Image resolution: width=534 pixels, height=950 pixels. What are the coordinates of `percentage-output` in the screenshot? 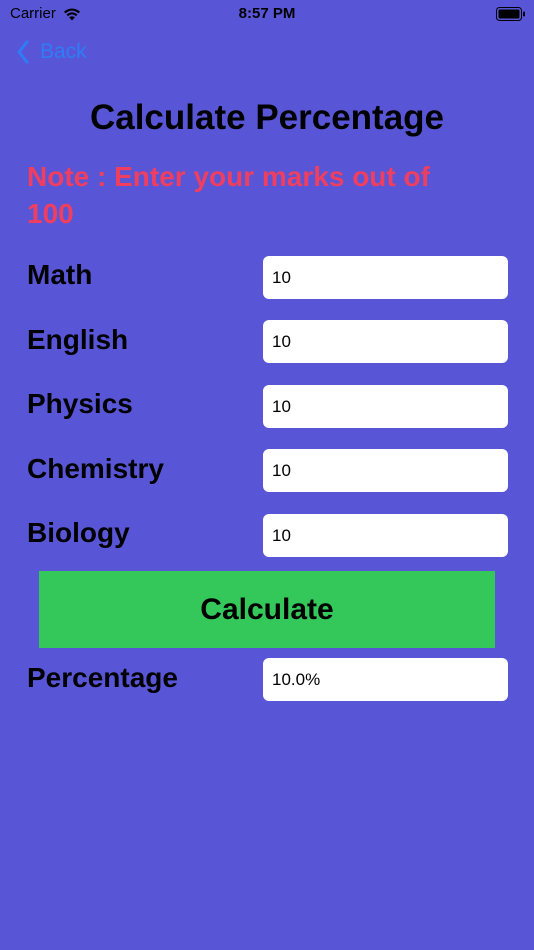 It's located at (385, 679).